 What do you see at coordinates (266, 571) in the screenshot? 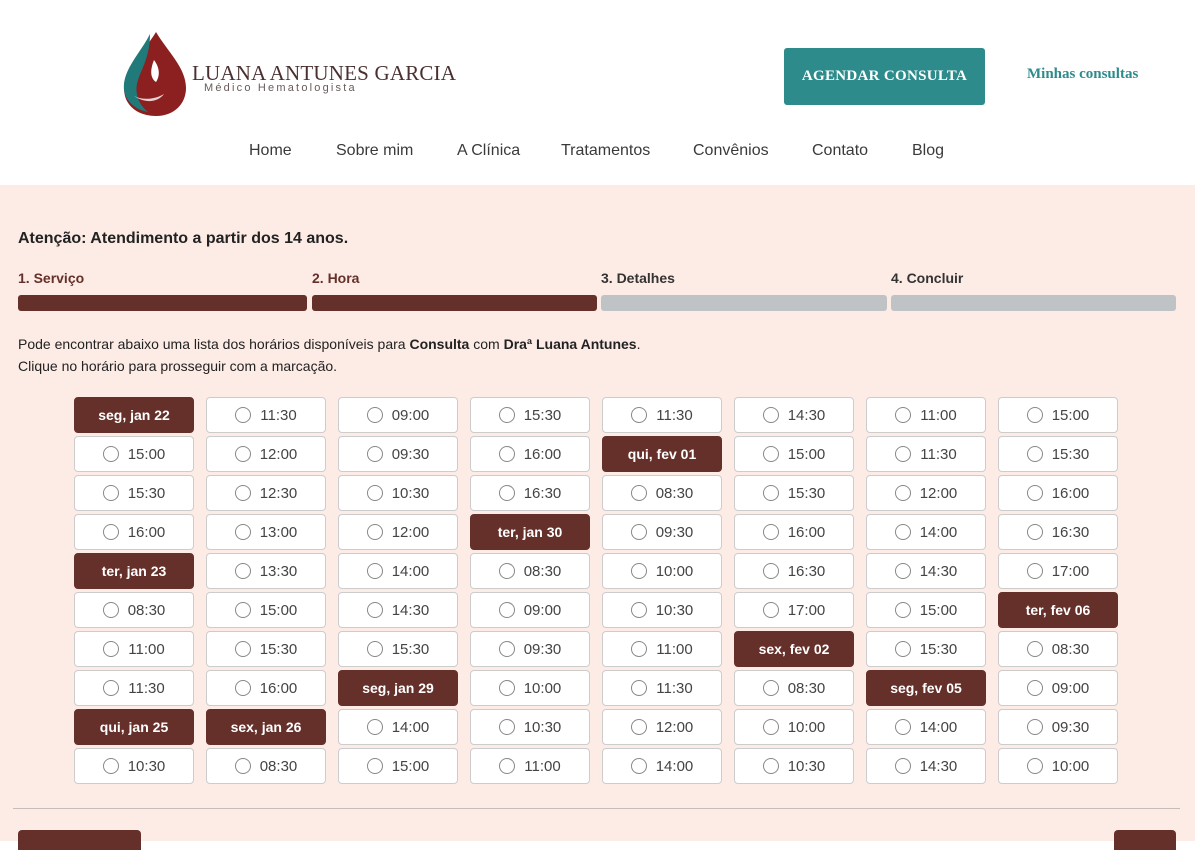
I see `time-slot: 13:30` at bounding box center [266, 571].